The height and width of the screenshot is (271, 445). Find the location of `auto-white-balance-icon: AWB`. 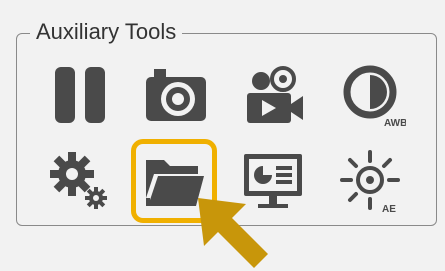

auto-white-balance-icon: AWB is located at coordinates (374, 96).